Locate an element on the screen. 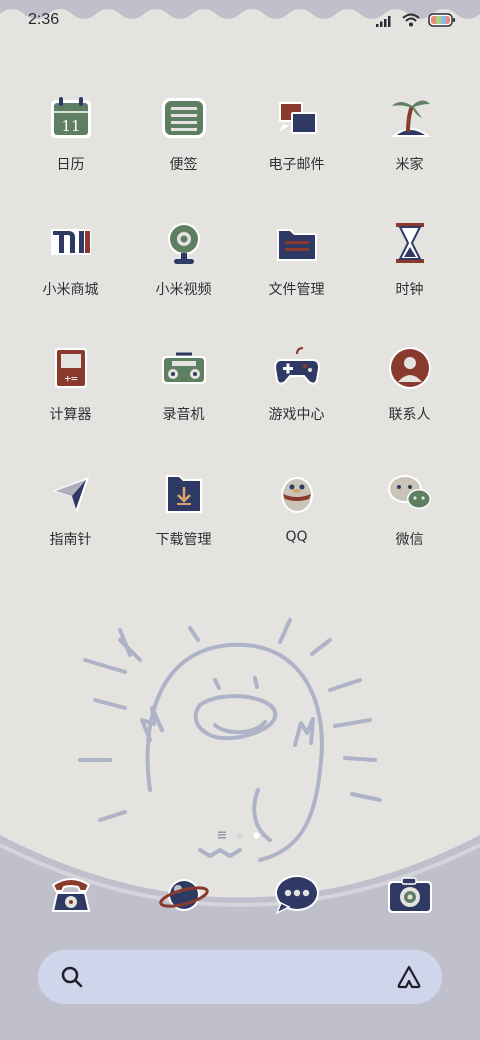  contact-avatar-icon is located at coordinates (410, 368).